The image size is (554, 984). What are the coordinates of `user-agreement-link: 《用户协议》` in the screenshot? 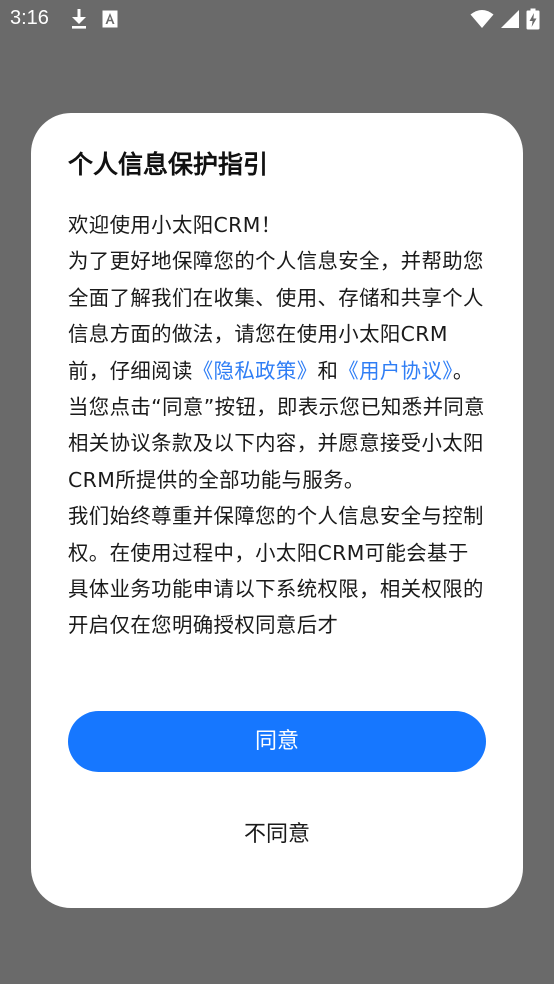 It's located at (395, 371).